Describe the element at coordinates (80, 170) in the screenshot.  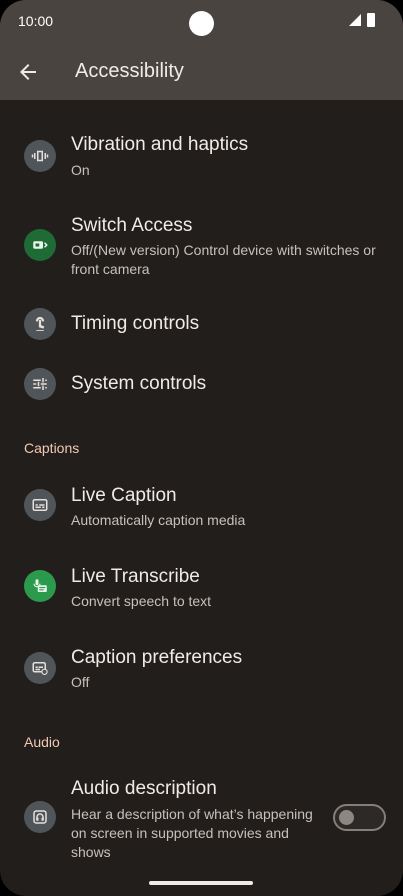
I see `item-subtitle: On` at that location.